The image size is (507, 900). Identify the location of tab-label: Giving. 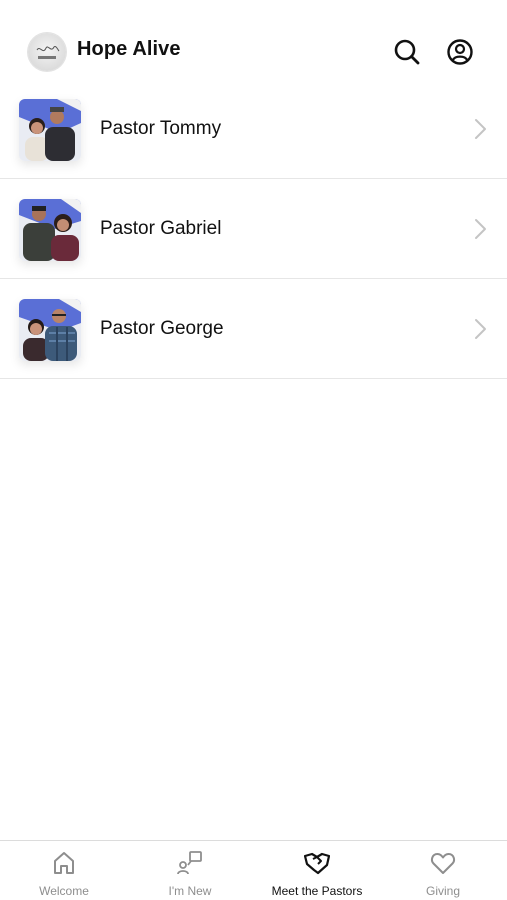
(442, 891).